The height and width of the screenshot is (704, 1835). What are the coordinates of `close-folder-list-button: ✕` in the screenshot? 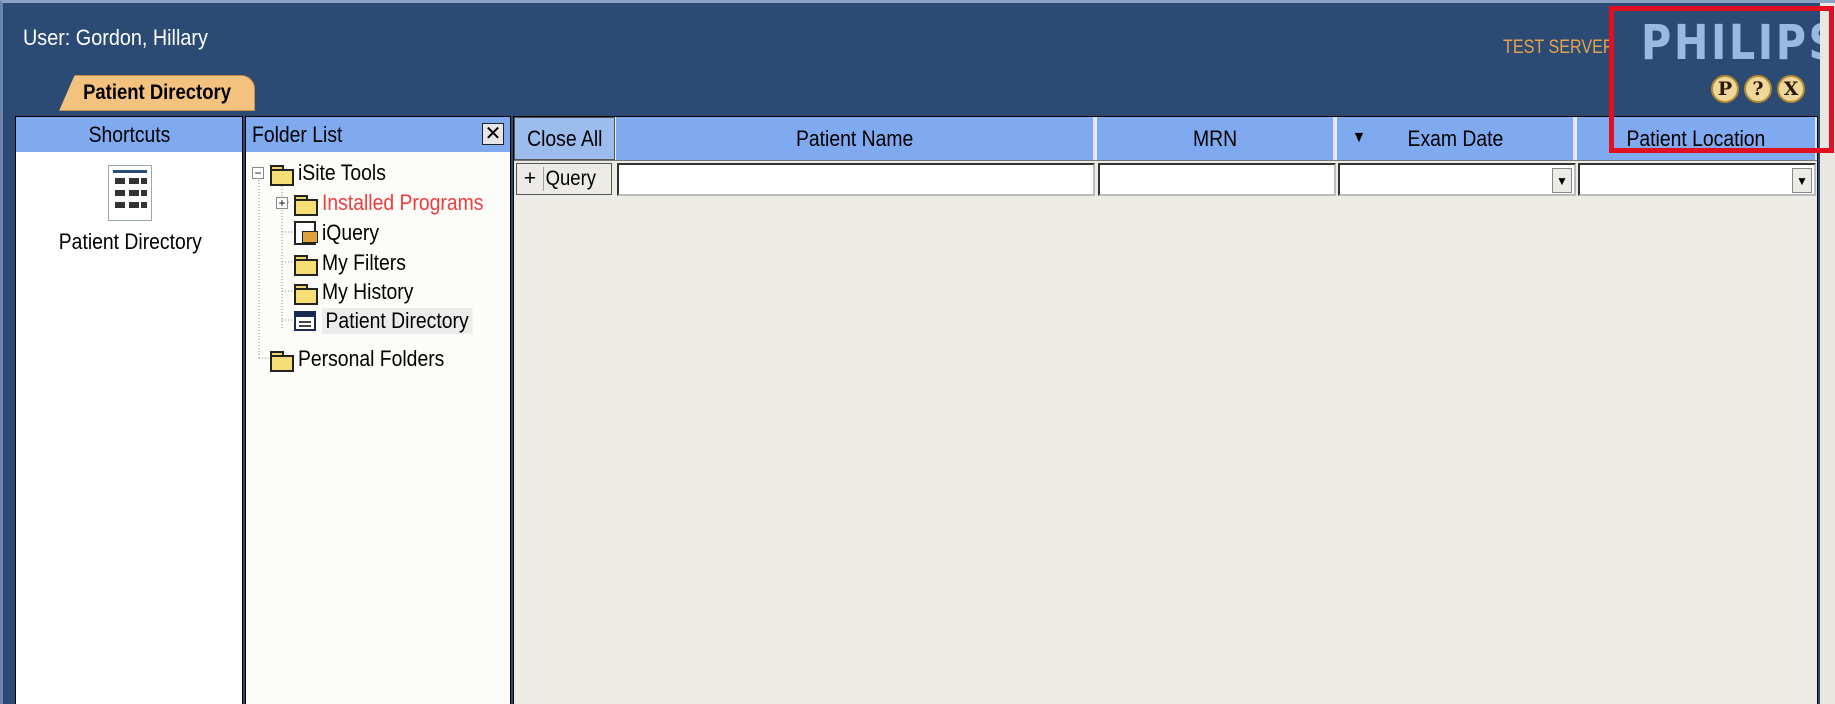 It's located at (493, 134).